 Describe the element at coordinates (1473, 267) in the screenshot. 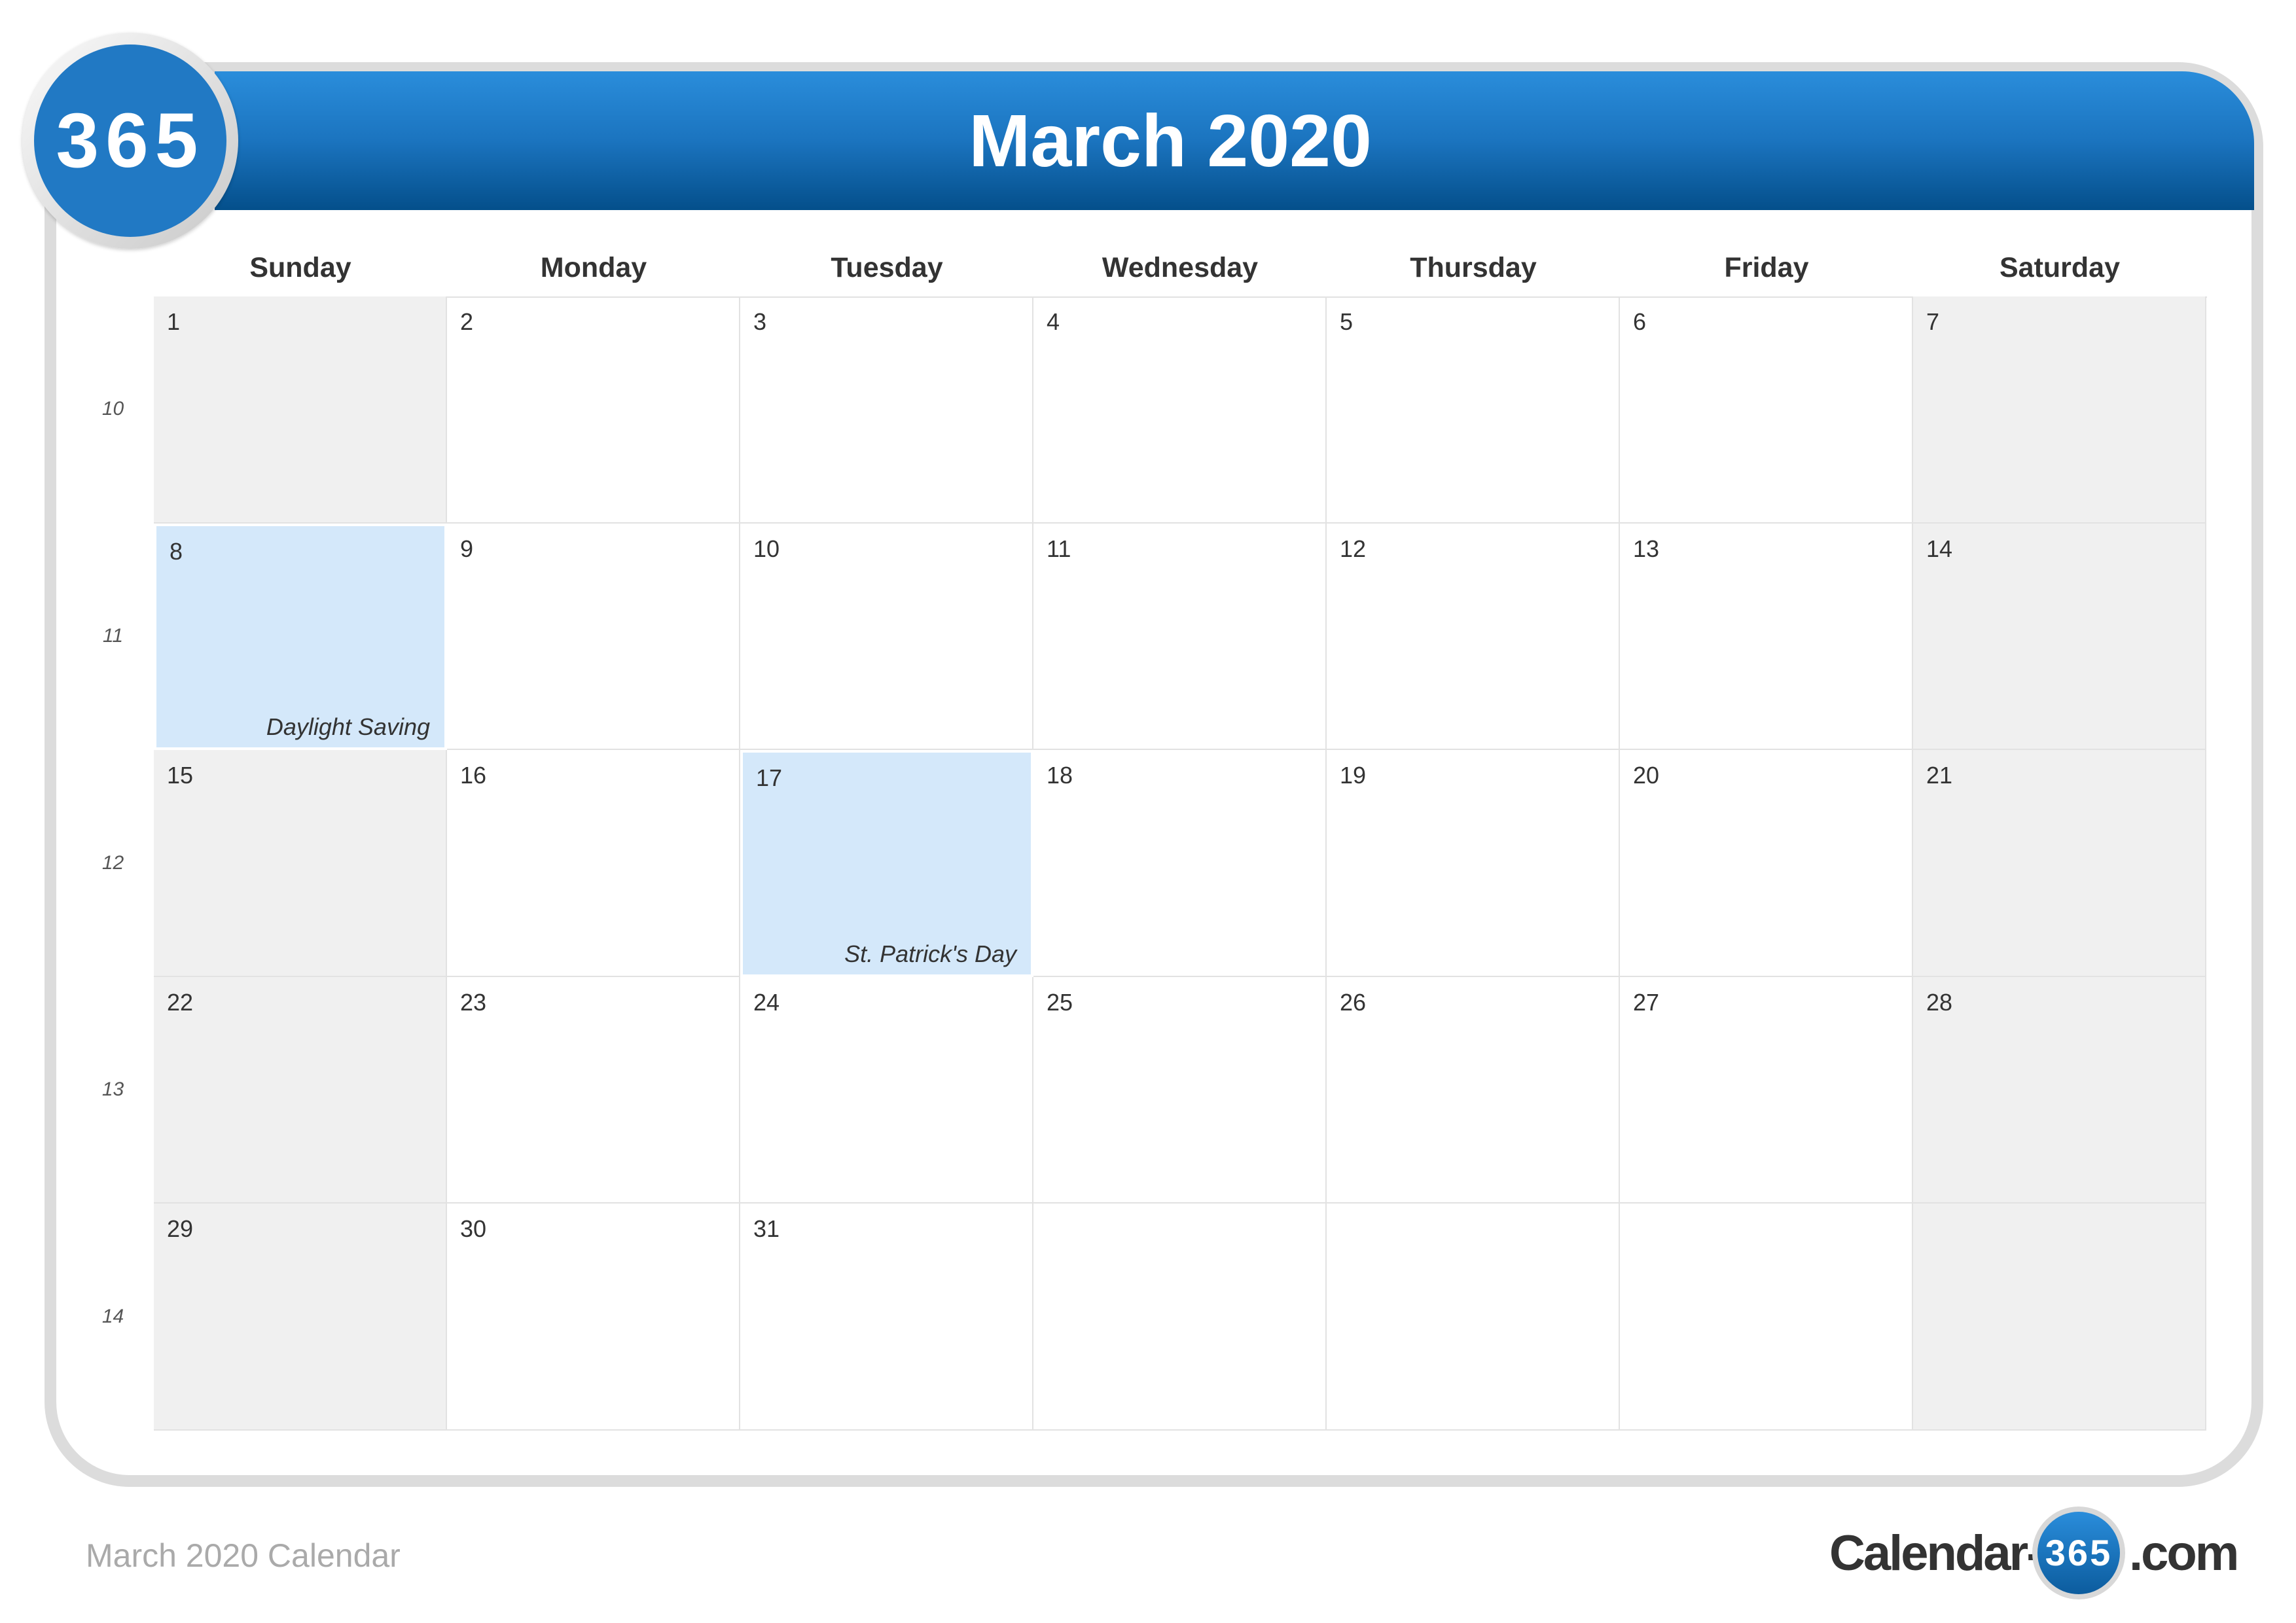

I see `weekday-header: Thursday` at that location.